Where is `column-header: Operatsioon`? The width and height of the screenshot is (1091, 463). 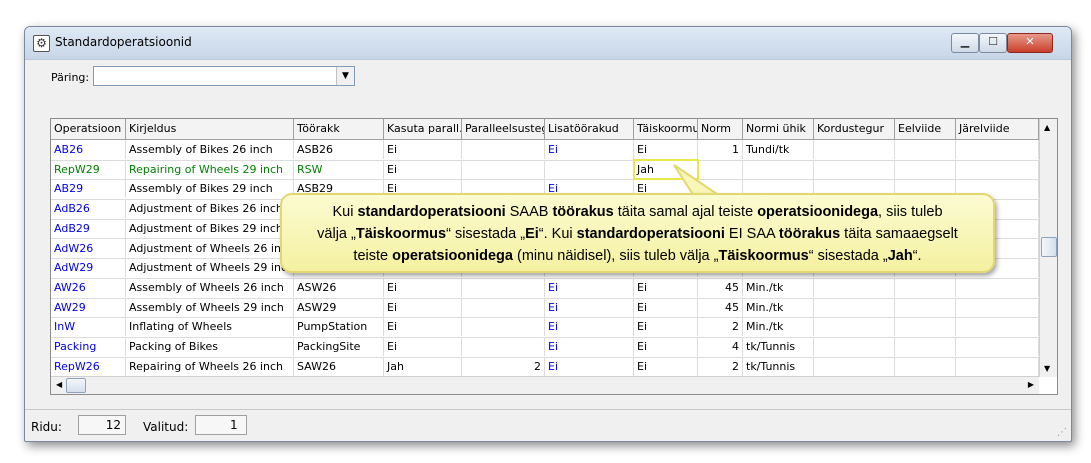 column-header: Operatsioon is located at coordinates (88, 129).